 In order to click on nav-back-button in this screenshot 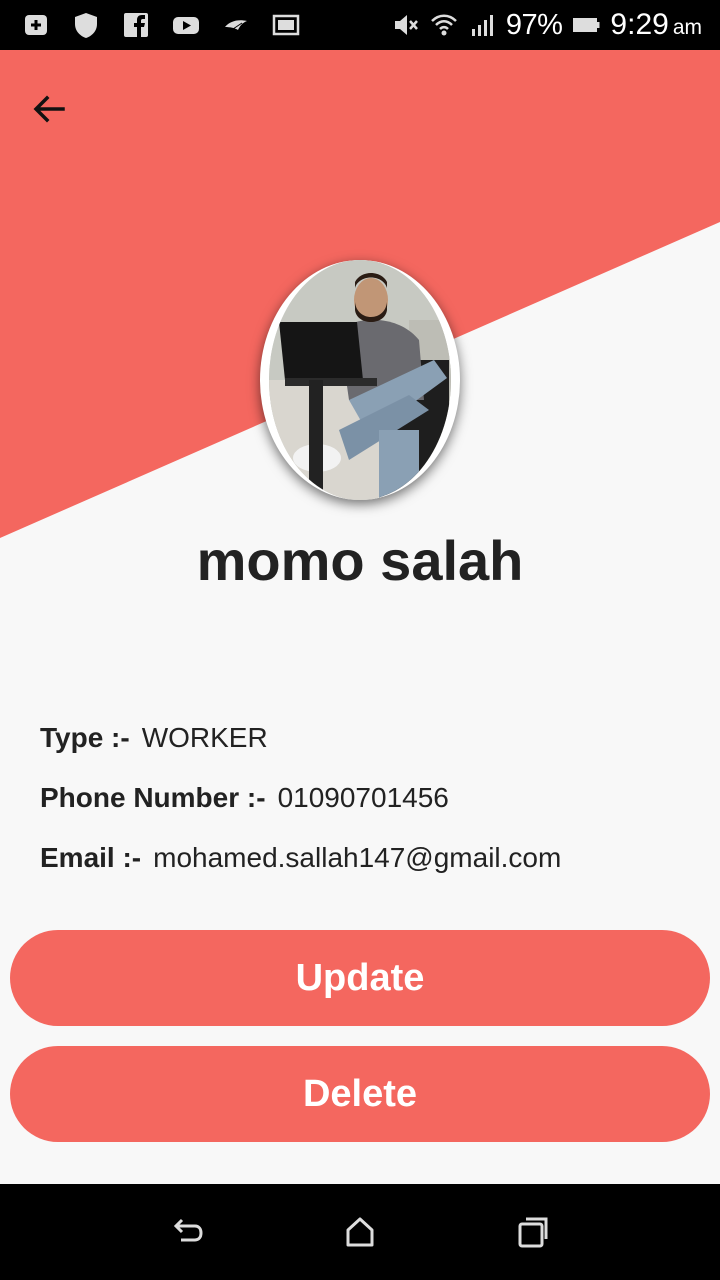, I will do `click(187, 1232)`.